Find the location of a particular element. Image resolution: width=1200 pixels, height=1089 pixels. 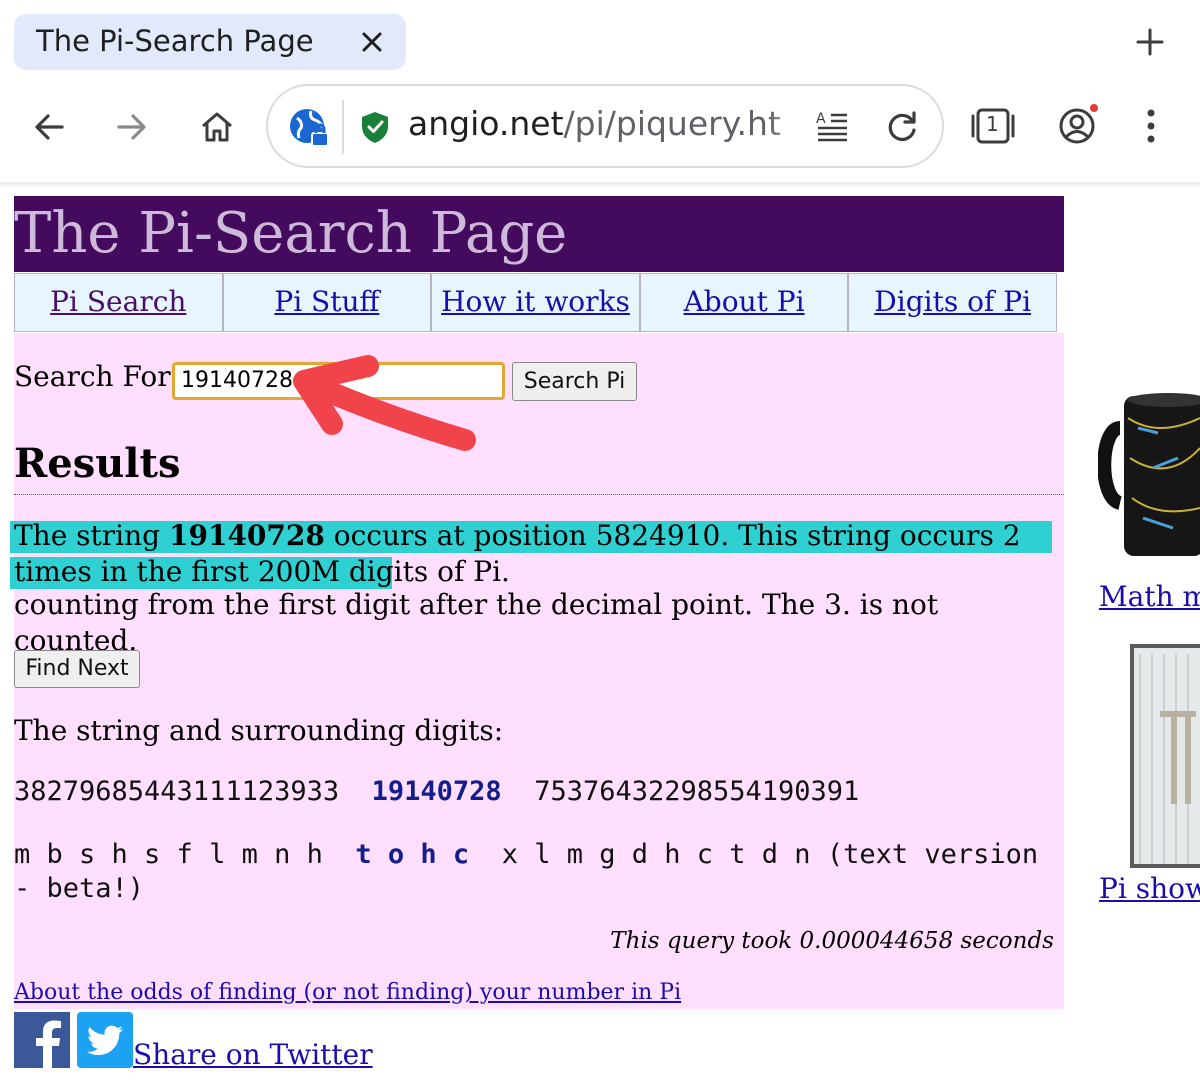

forward-icon is located at coordinates (132, 127).